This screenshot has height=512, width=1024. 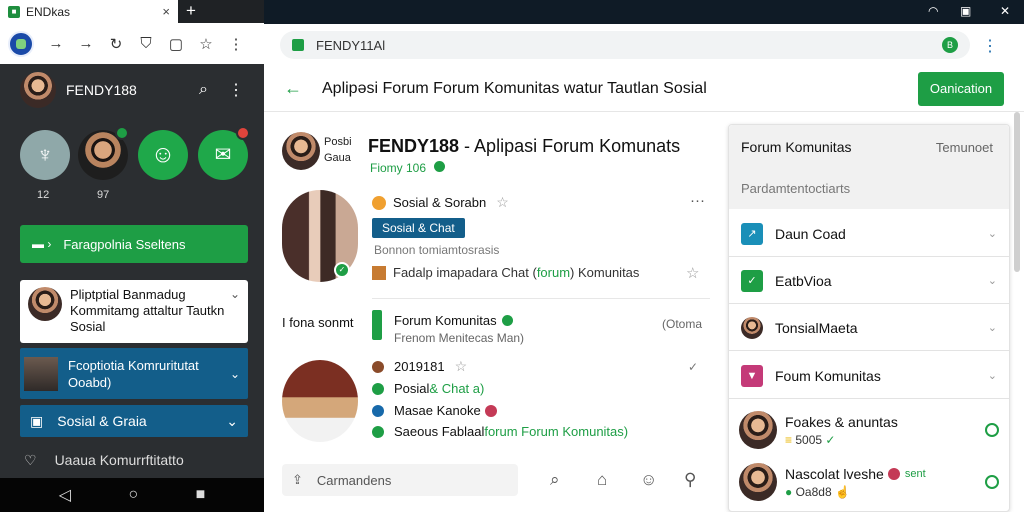 What do you see at coordinates (379, 202) in the screenshot?
I see `emoji-icon` at bounding box center [379, 202].